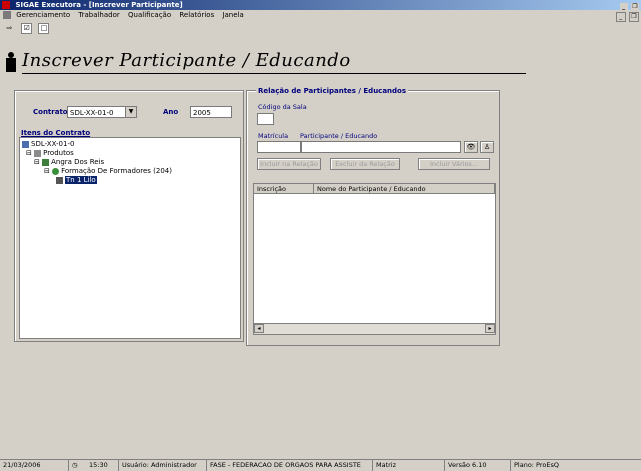 Image resolution: width=641 pixels, height=471 pixels. What do you see at coordinates (534, 465) in the screenshot?
I see `status-plan: Plano: ProEsQ` at bounding box center [534, 465].